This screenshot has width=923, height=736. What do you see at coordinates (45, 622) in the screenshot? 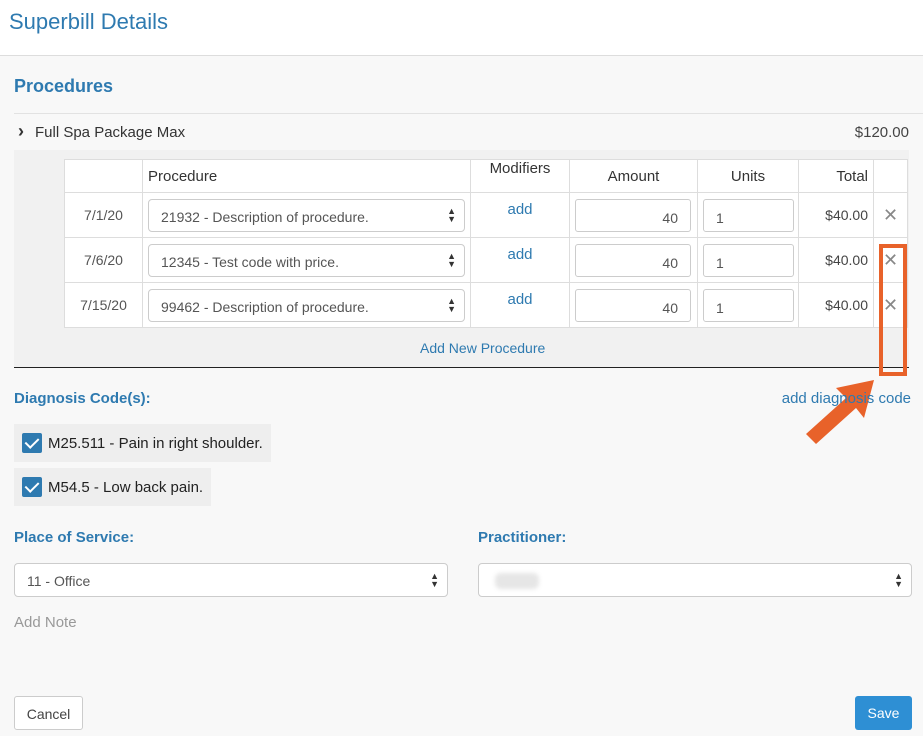
I see `add-note-link: Add Note` at bounding box center [45, 622].